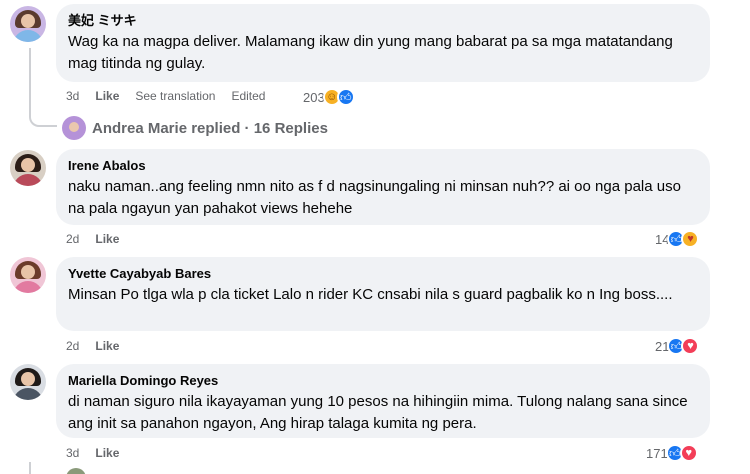 The image size is (750, 474). Describe the element at coordinates (345, 97) in the screenshot. I see `like-icon: 👍︎` at that location.